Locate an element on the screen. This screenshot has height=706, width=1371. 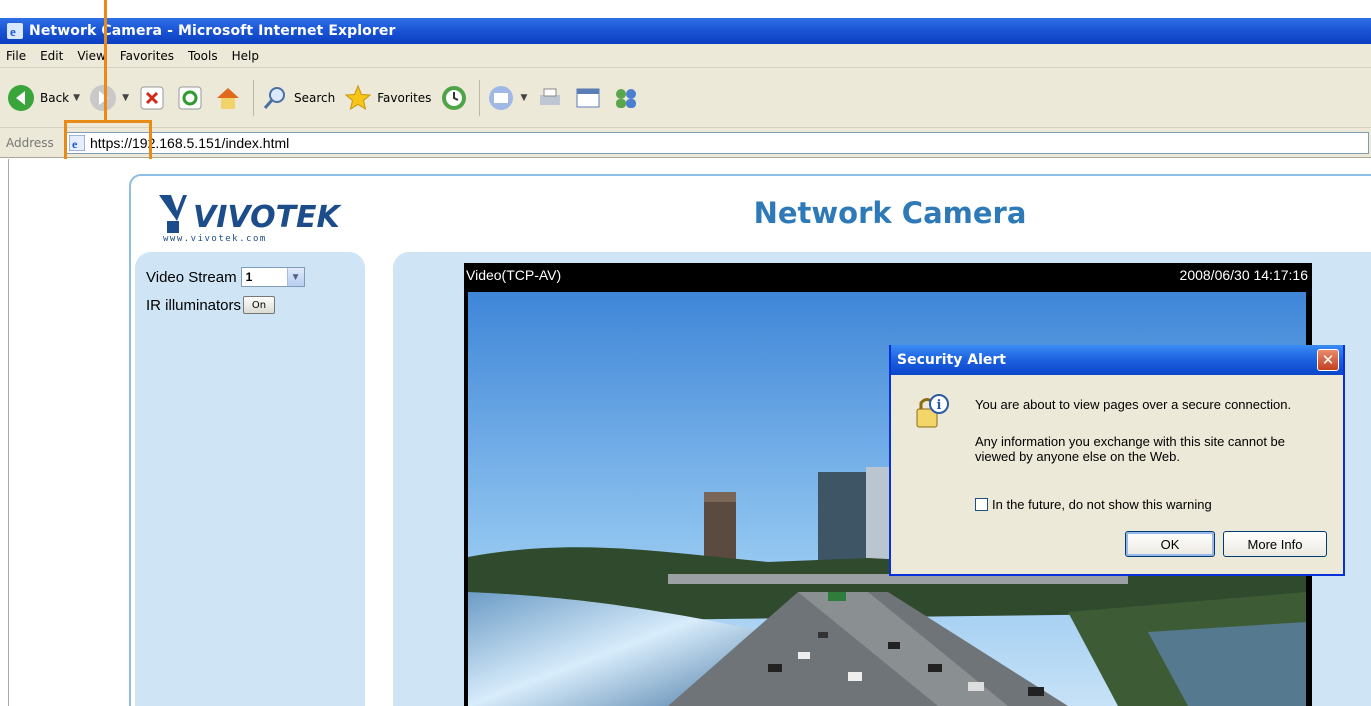
menu-bar: File Edit View Favorites Tools Help is located at coordinates (685, 56).